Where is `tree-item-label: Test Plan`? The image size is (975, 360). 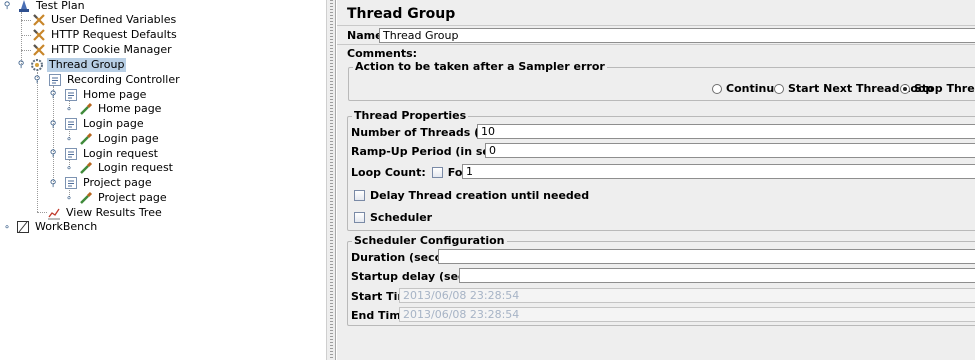
tree-item-label: Test Plan is located at coordinates (60, 6).